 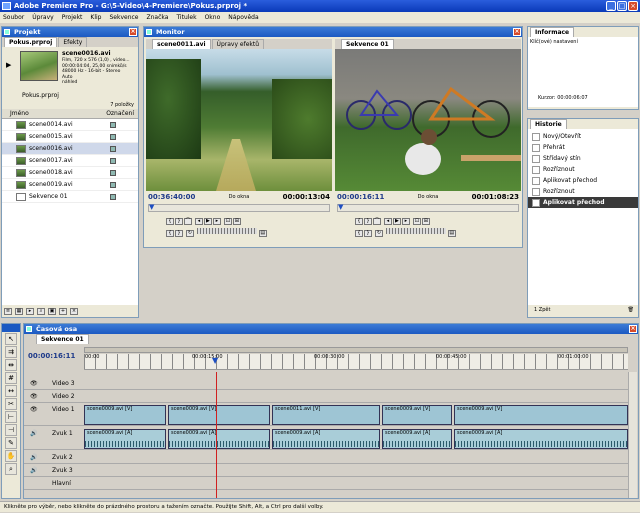 What do you see at coordinates (583, 180) in the screenshot?
I see `history-item: Aplikovat přechod` at bounding box center [583, 180].